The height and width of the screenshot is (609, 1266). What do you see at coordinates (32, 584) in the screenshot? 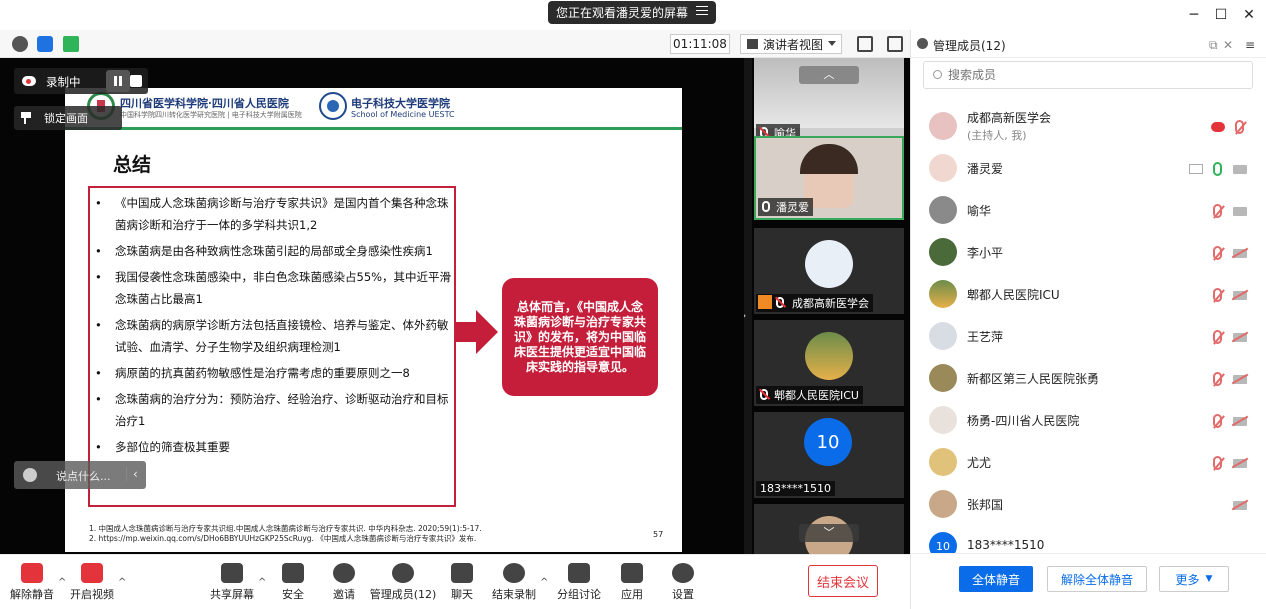
I see `unmute-button: 解除静音` at bounding box center [32, 584].